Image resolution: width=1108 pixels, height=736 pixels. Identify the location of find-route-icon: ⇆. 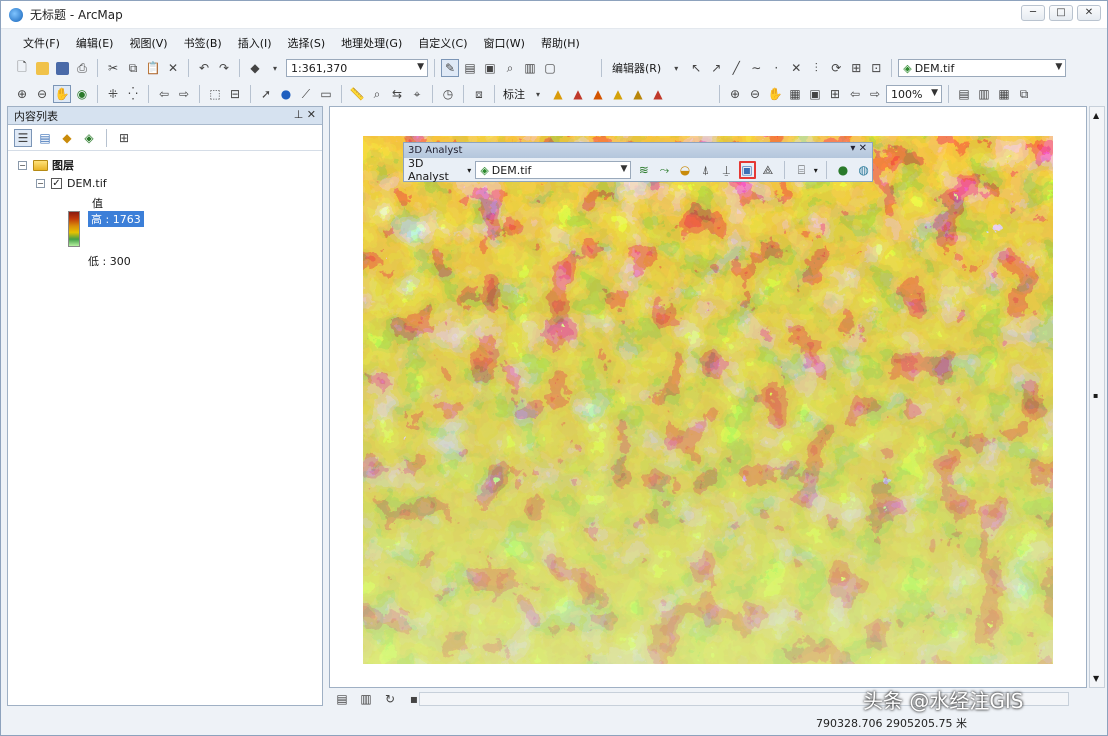
(397, 94).